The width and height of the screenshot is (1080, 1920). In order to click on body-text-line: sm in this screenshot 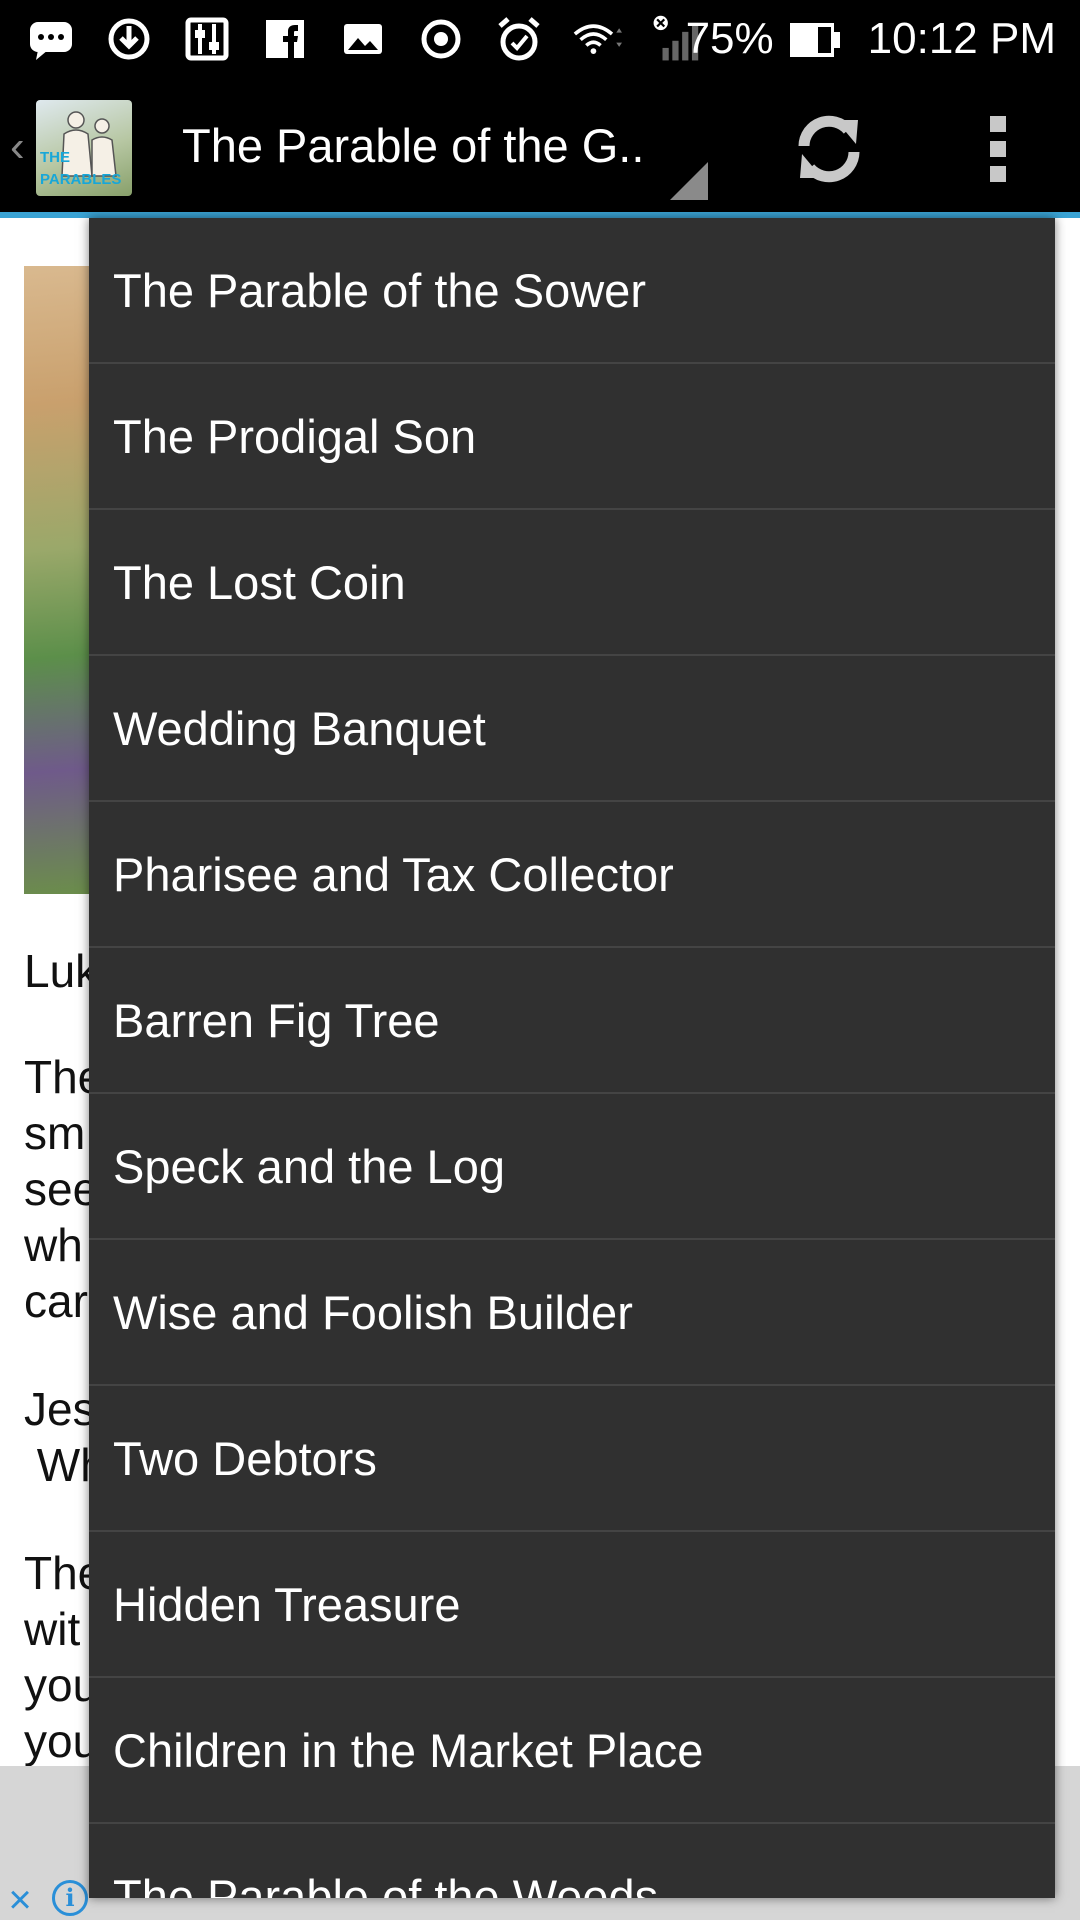, I will do `click(55, 1133)`.